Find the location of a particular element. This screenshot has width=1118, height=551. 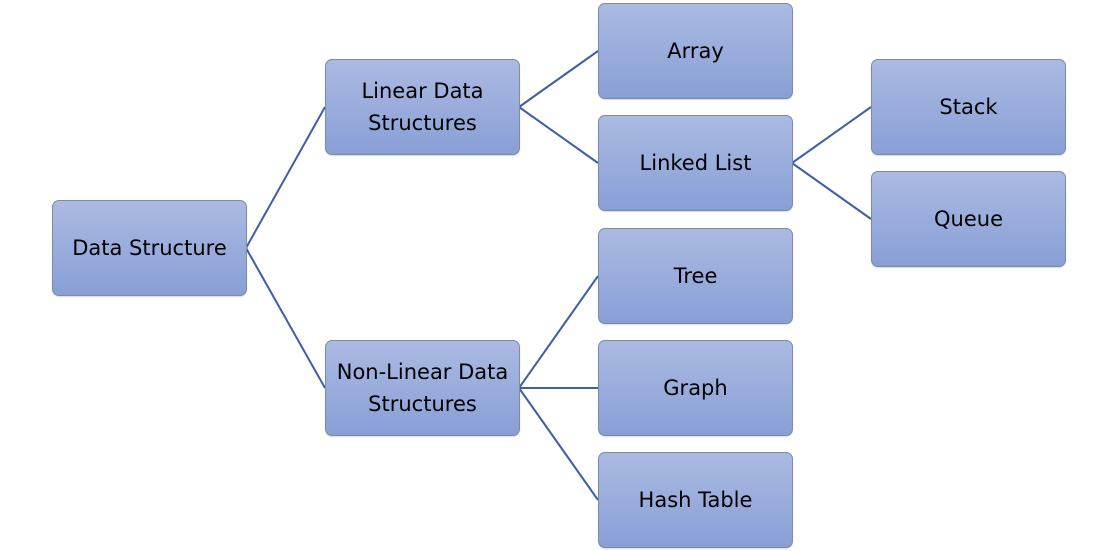

edge-nonlinear-tree is located at coordinates (558, 332).